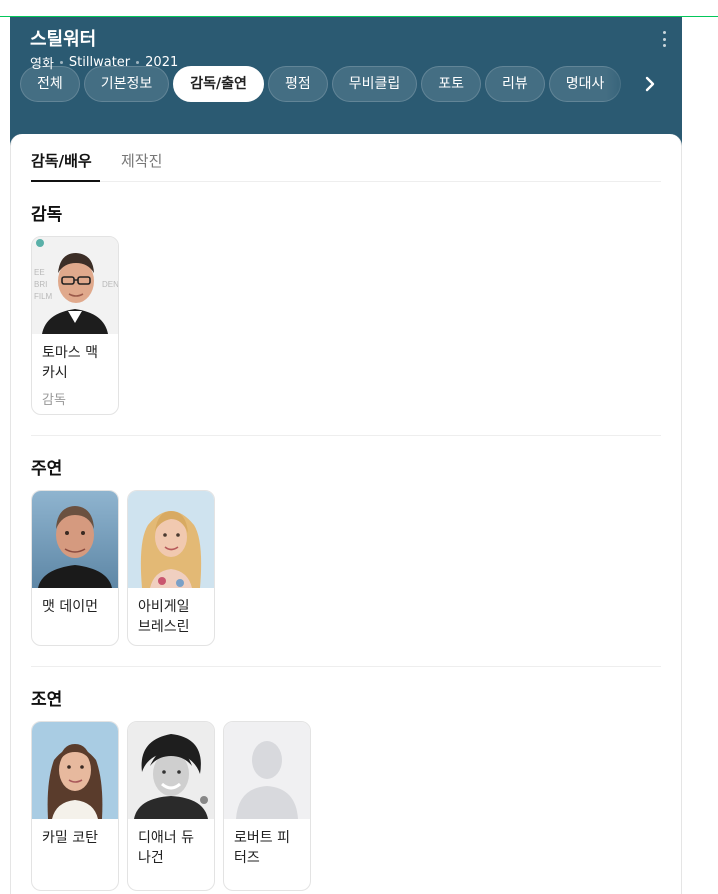  I want to click on subtab-director-actor: 감독/배우, so click(61, 160).